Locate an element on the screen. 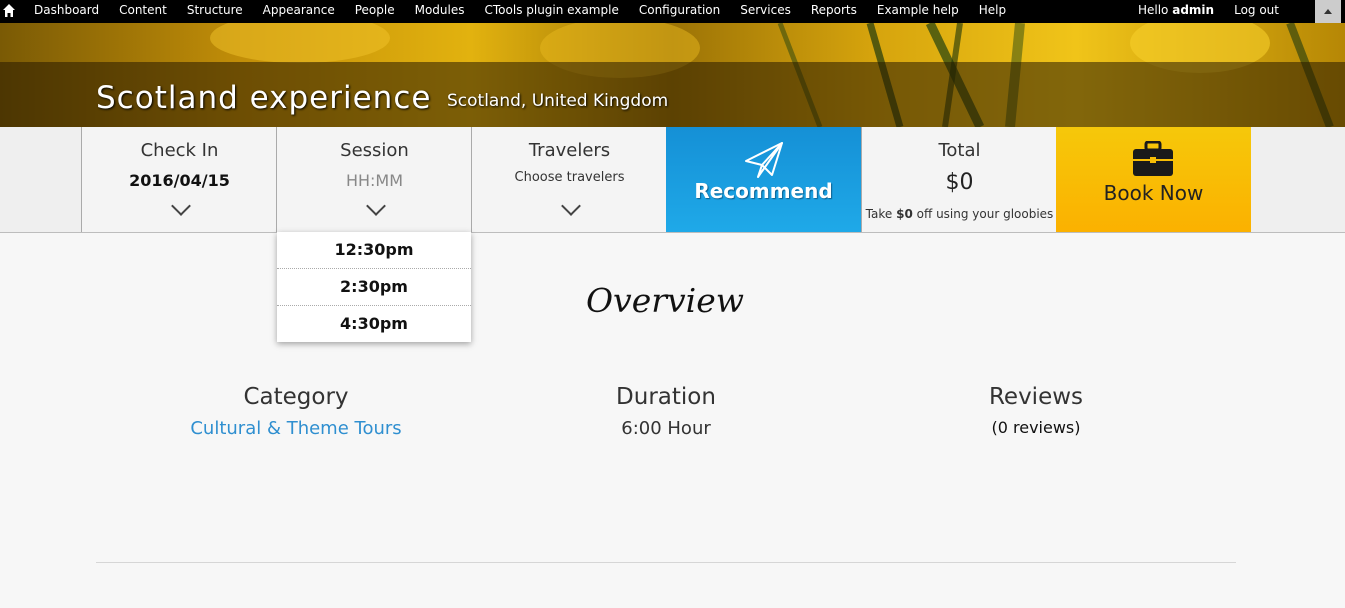  gloobies-note: Take $0 off using your gloobies is located at coordinates (959, 214).